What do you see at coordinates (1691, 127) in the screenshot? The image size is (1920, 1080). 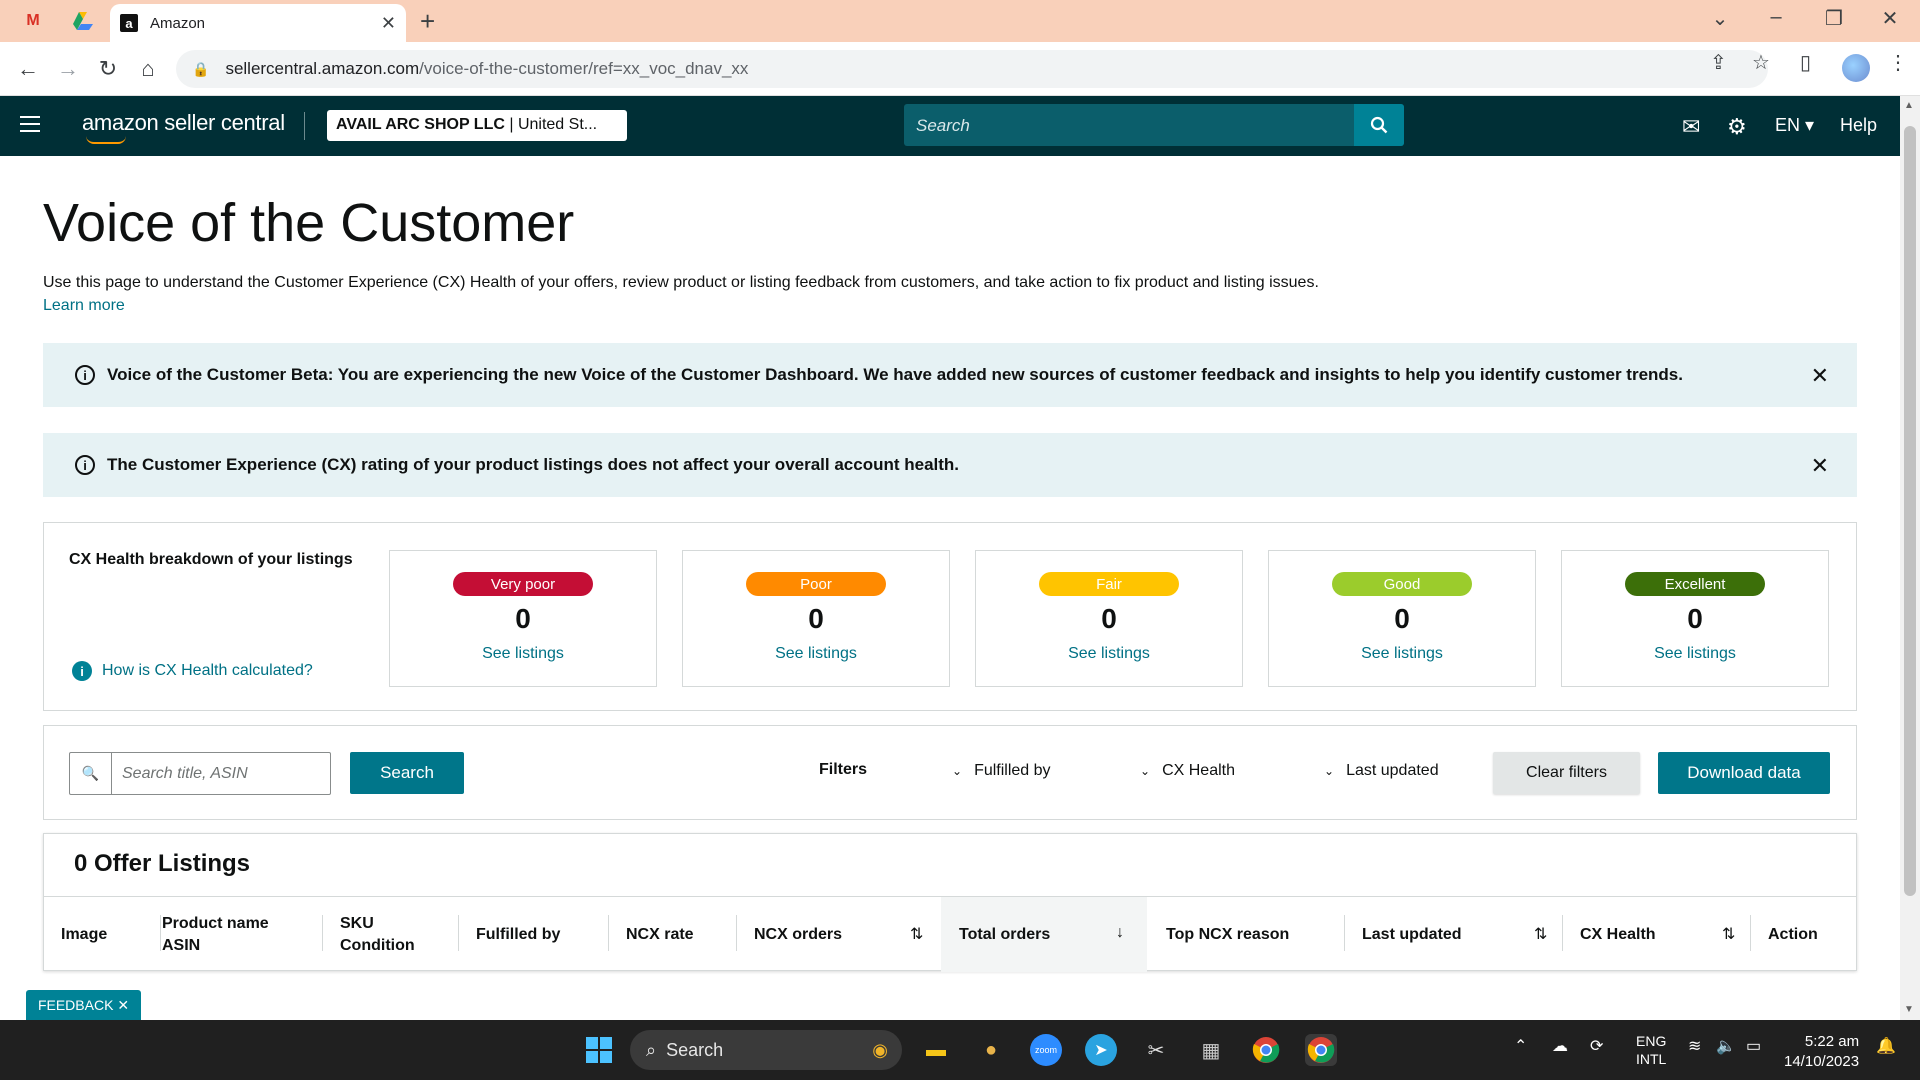 I see `mail-icon: ✉` at bounding box center [1691, 127].